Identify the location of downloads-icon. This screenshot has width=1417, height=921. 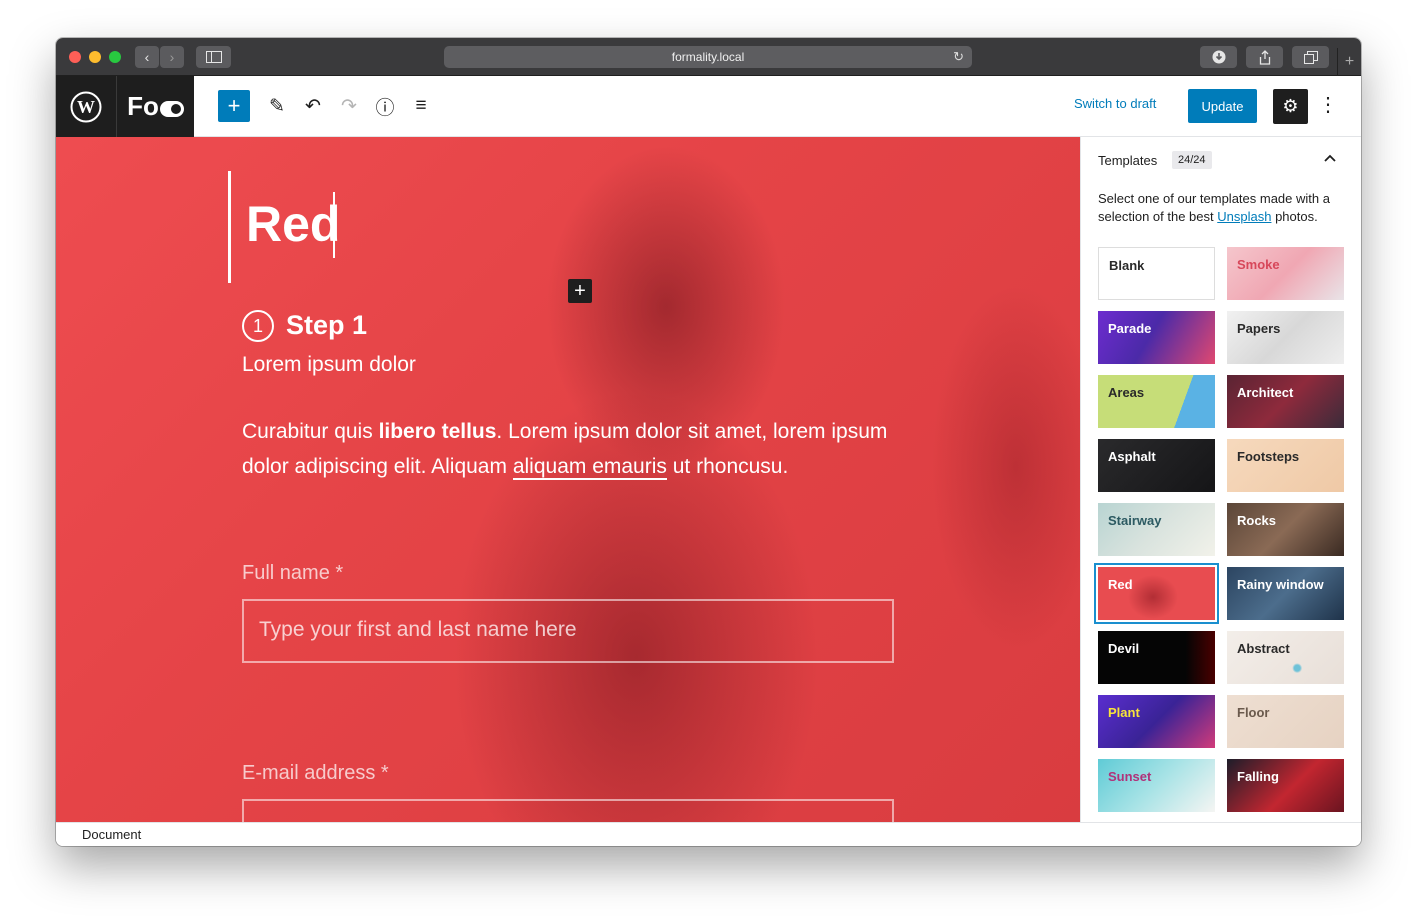
(1218, 57).